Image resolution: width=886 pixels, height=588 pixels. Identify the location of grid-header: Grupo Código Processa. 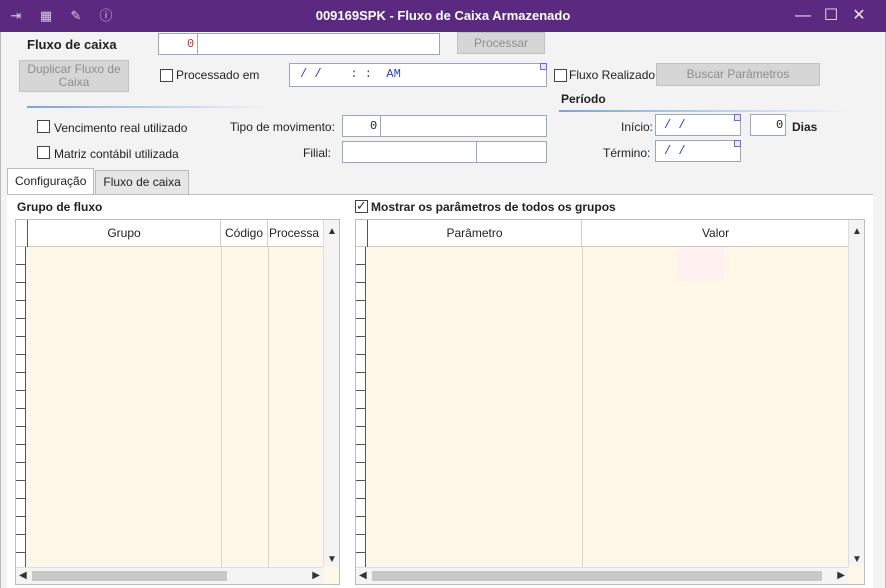
(177, 233).